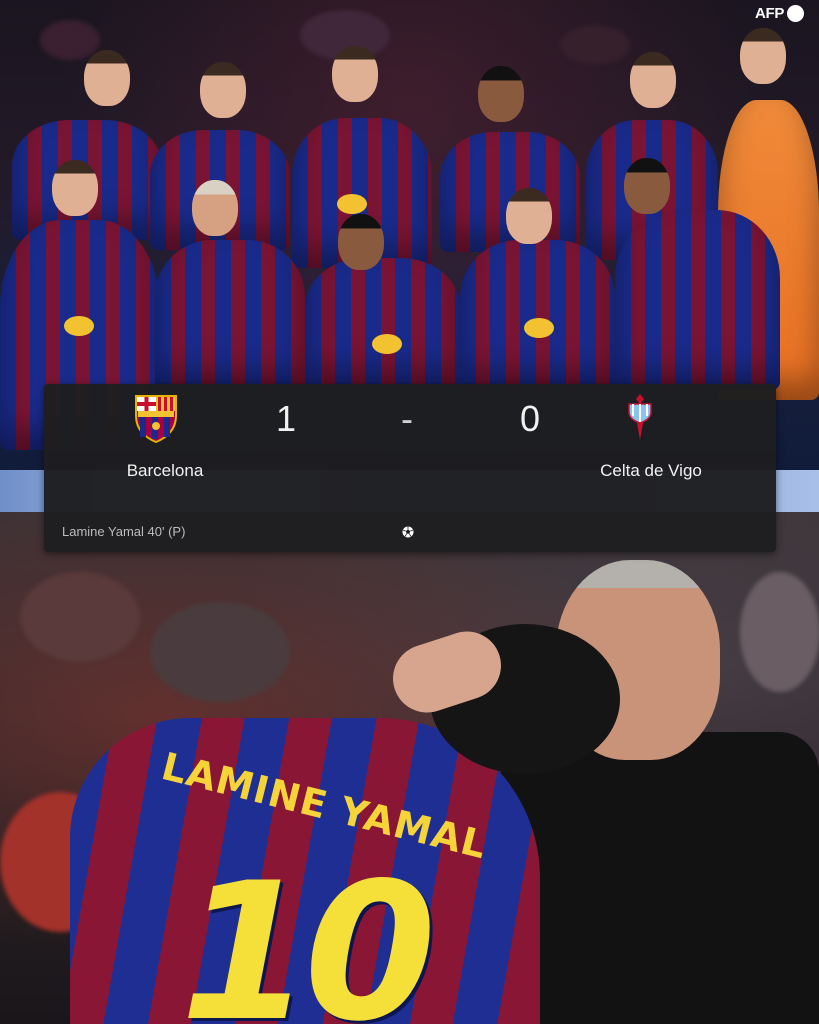  What do you see at coordinates (763, 56) in the screenshot?
I see `goalkeeper-head` at bounding box center [763, 56].